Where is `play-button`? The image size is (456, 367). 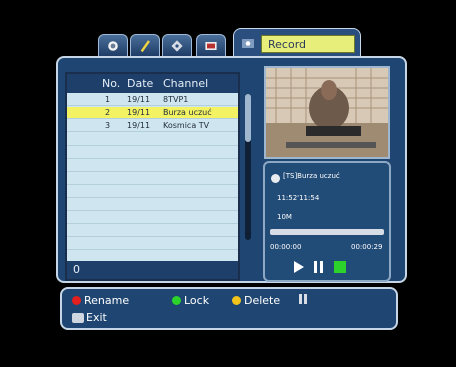 play-button is located at coordinates (299, 267).